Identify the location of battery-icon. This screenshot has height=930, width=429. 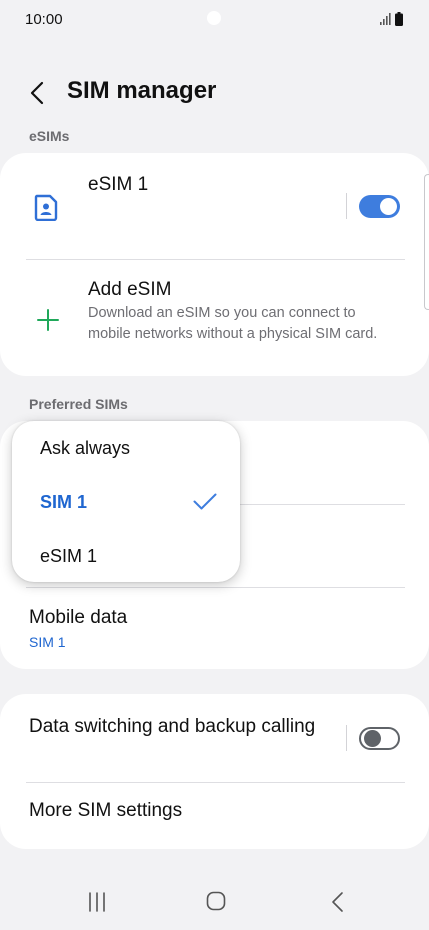
(399, 19).